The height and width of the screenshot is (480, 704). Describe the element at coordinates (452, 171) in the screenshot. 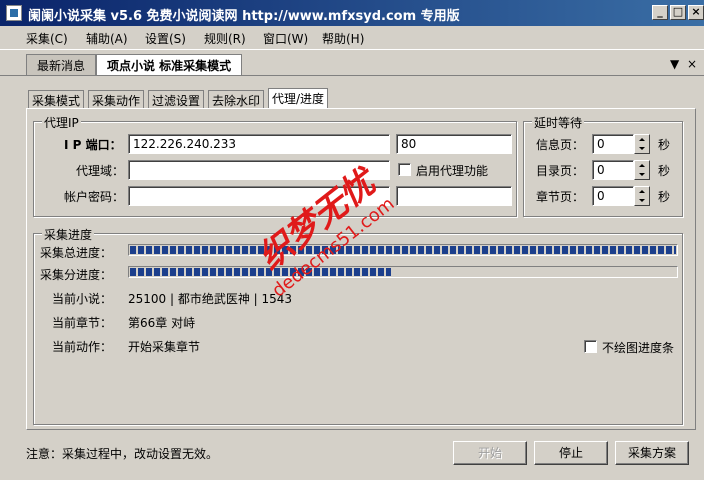

I see `enable-proxy-label: 启用代理功能` at that location.